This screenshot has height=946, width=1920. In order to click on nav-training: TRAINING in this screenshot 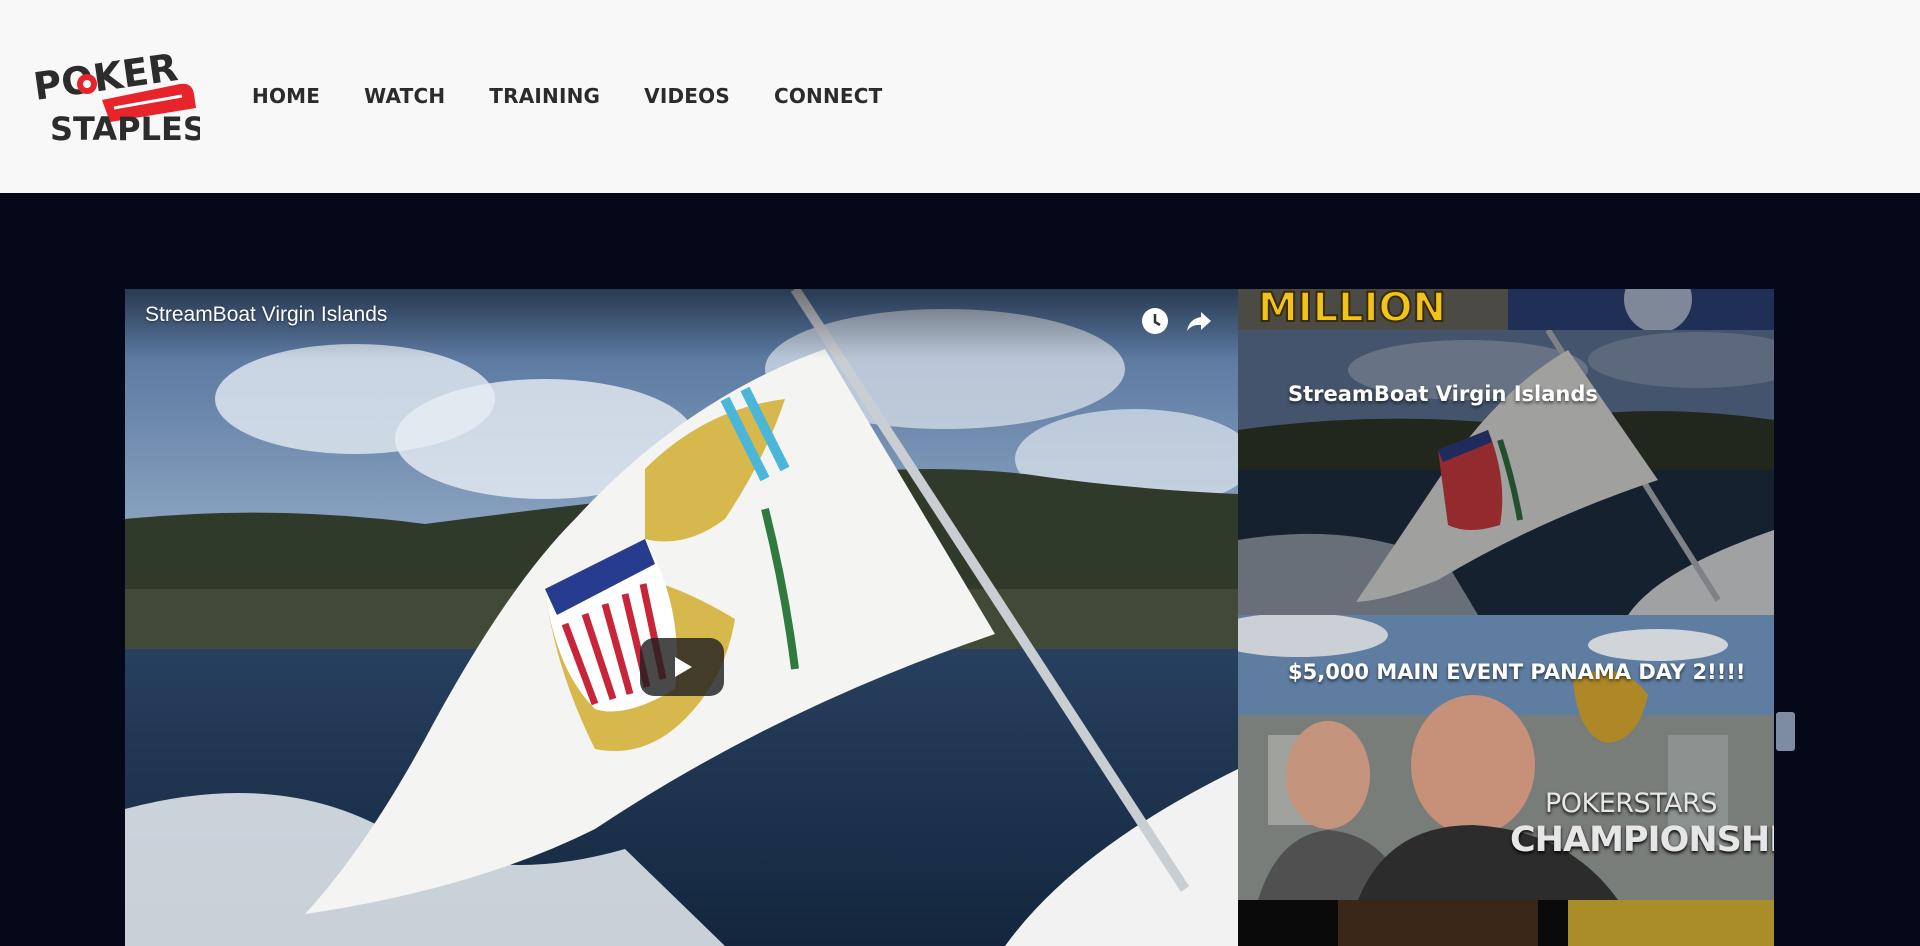, I will do `click(544, 96)`.